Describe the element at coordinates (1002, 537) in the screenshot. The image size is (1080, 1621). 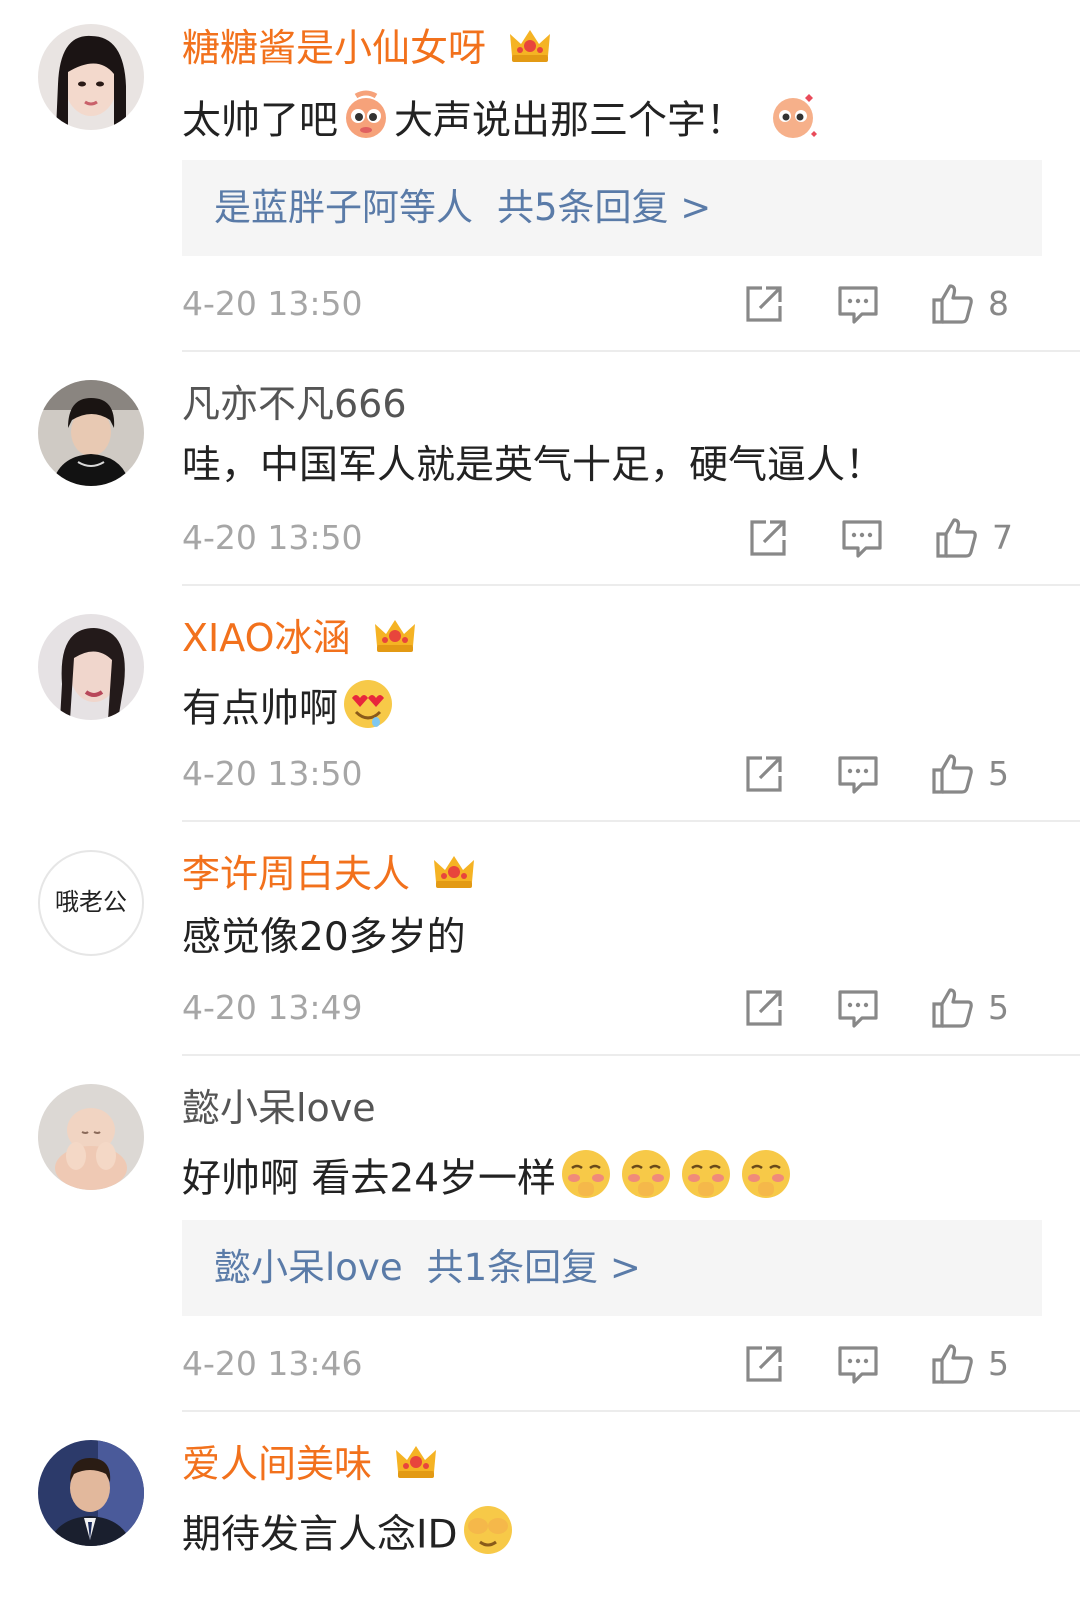
I see `like-count: 7` at that location.